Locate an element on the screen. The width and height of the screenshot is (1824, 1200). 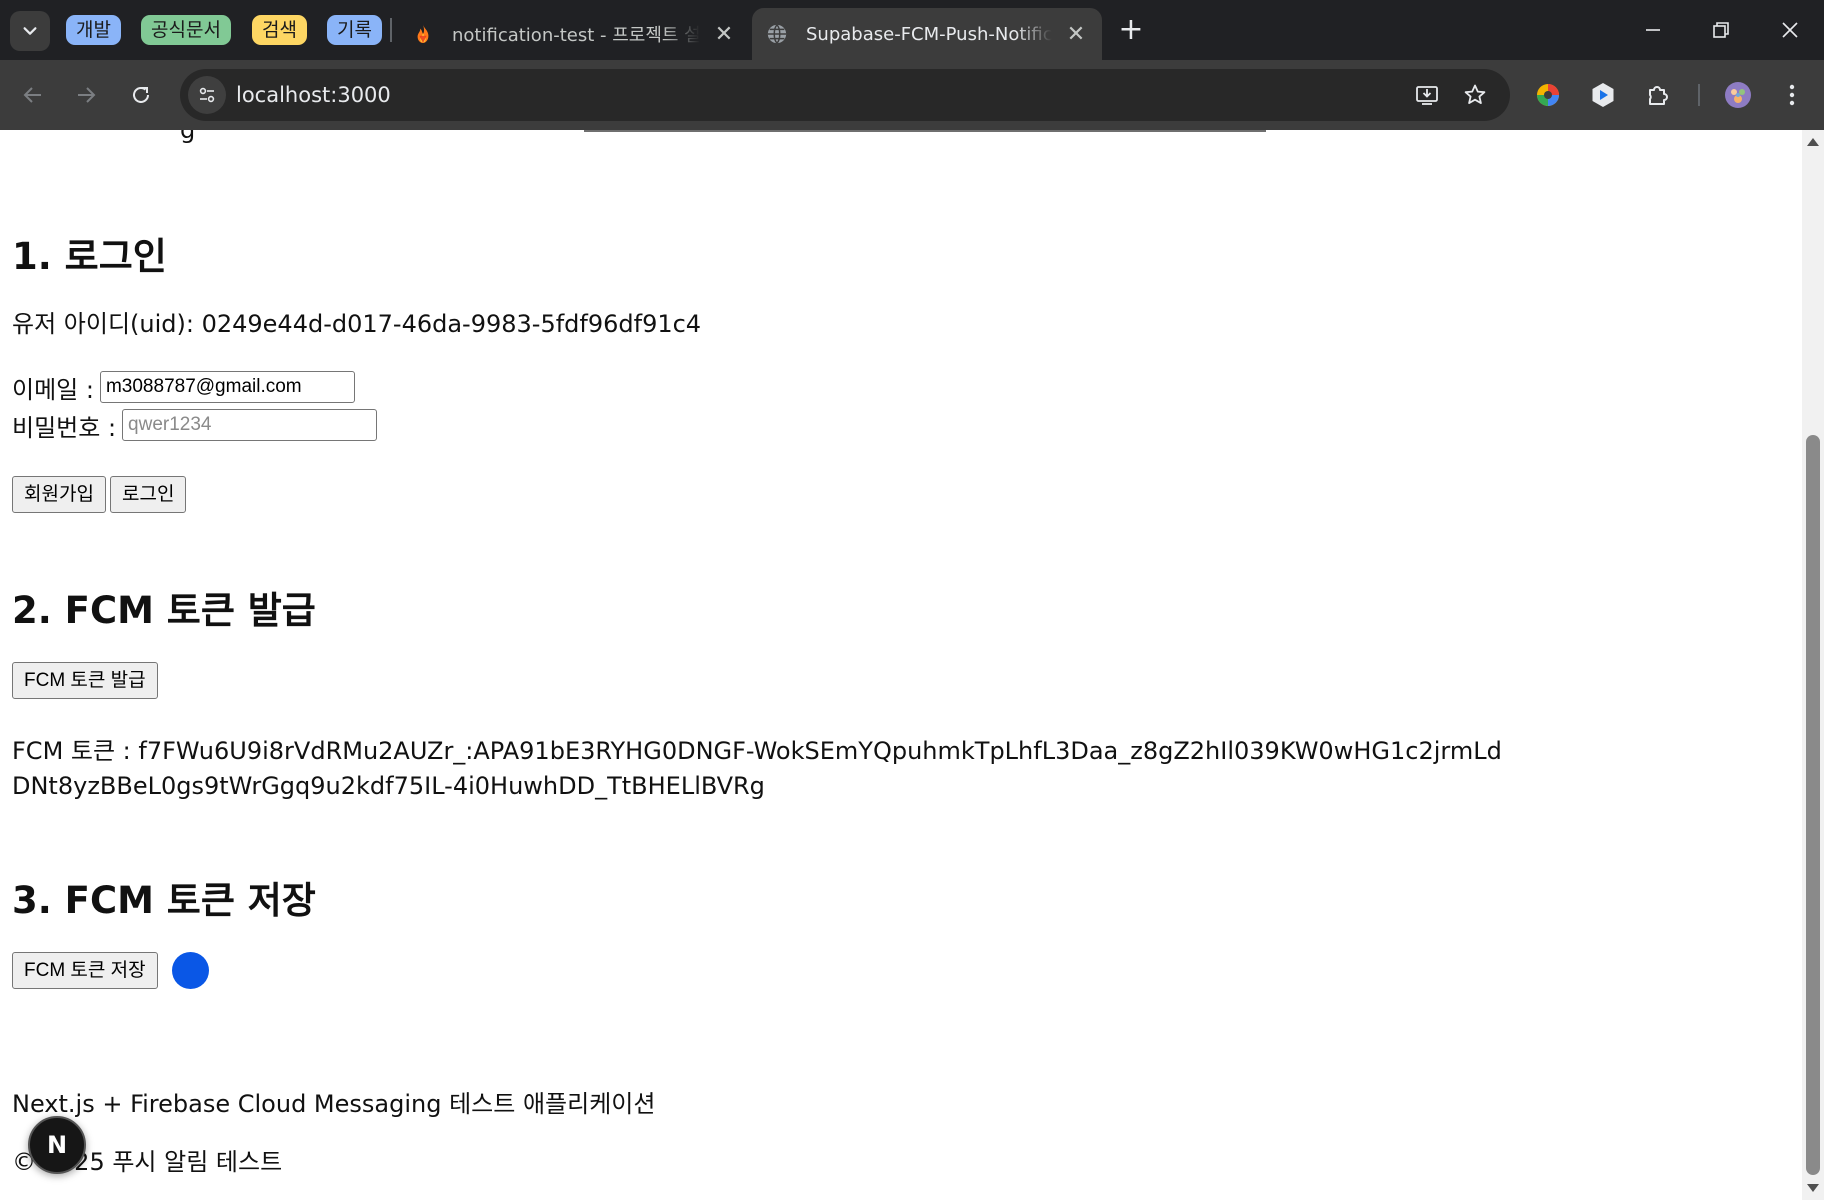
browser-menu-button is located at coordinates (1792, 95).